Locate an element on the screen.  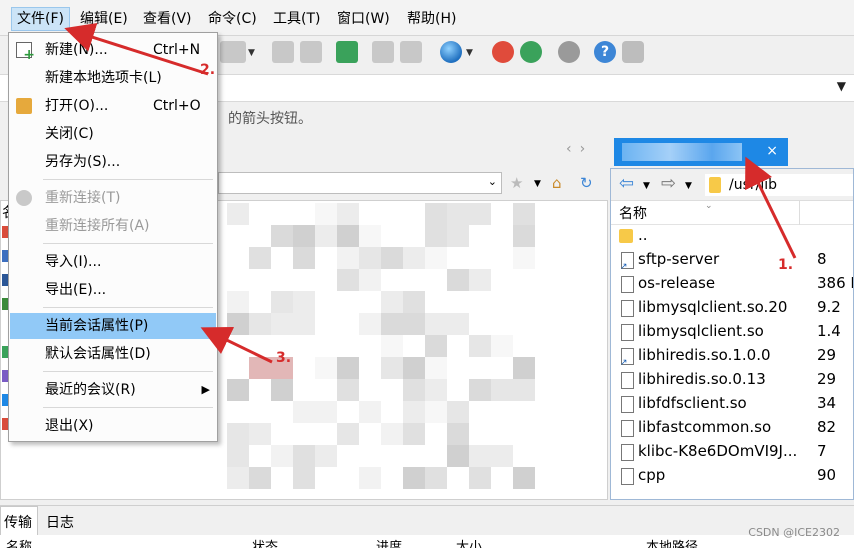
annotation-label-3: 3. is located at coordinates (284, 358).